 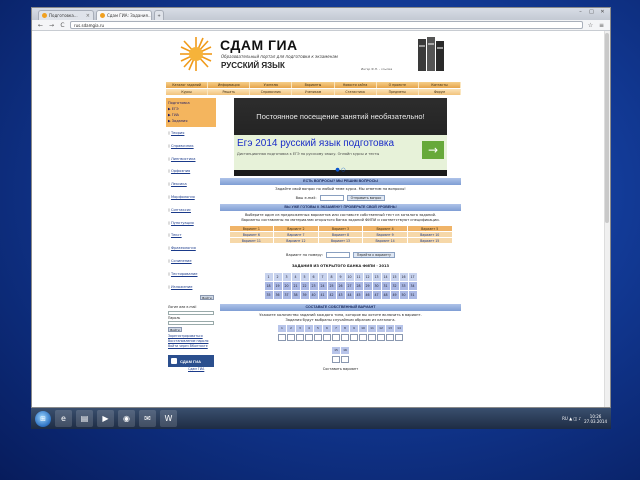 I want to click on variant-link: Вариант 11, so click(x=251, y=240).